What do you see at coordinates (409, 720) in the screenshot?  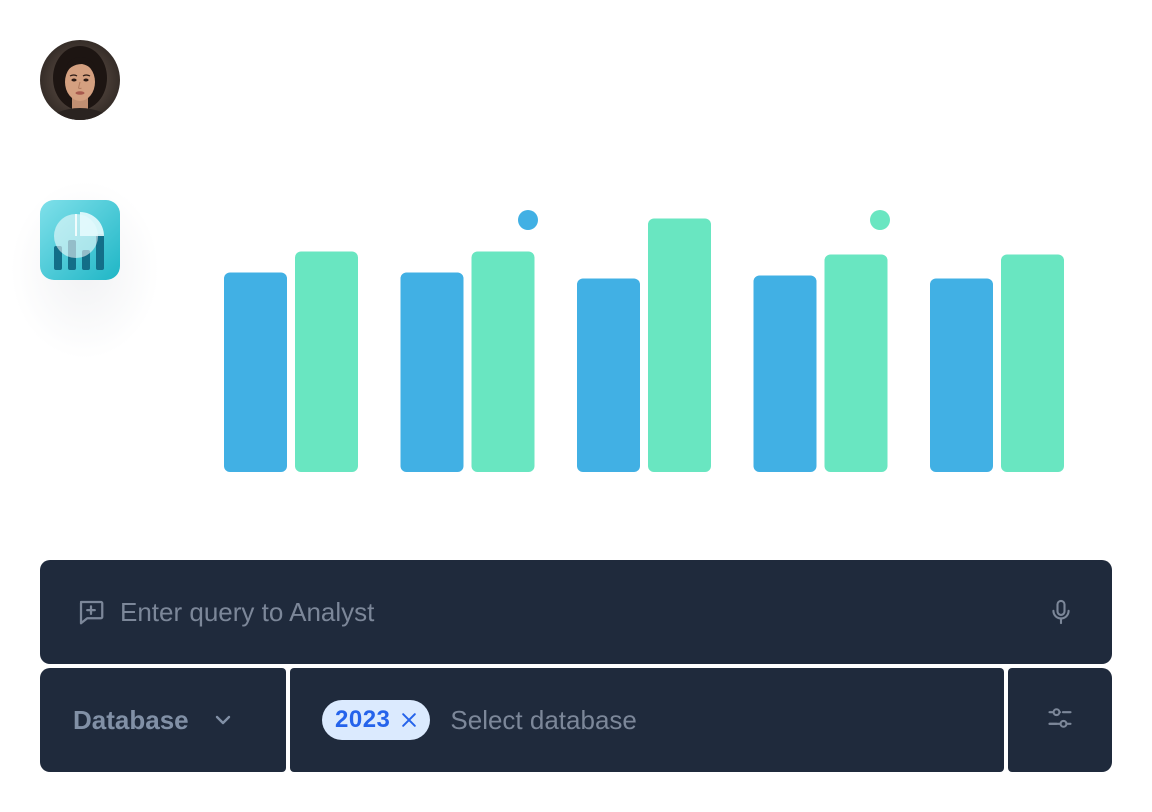 I see `close-icon` at bounding box center [409, 720].